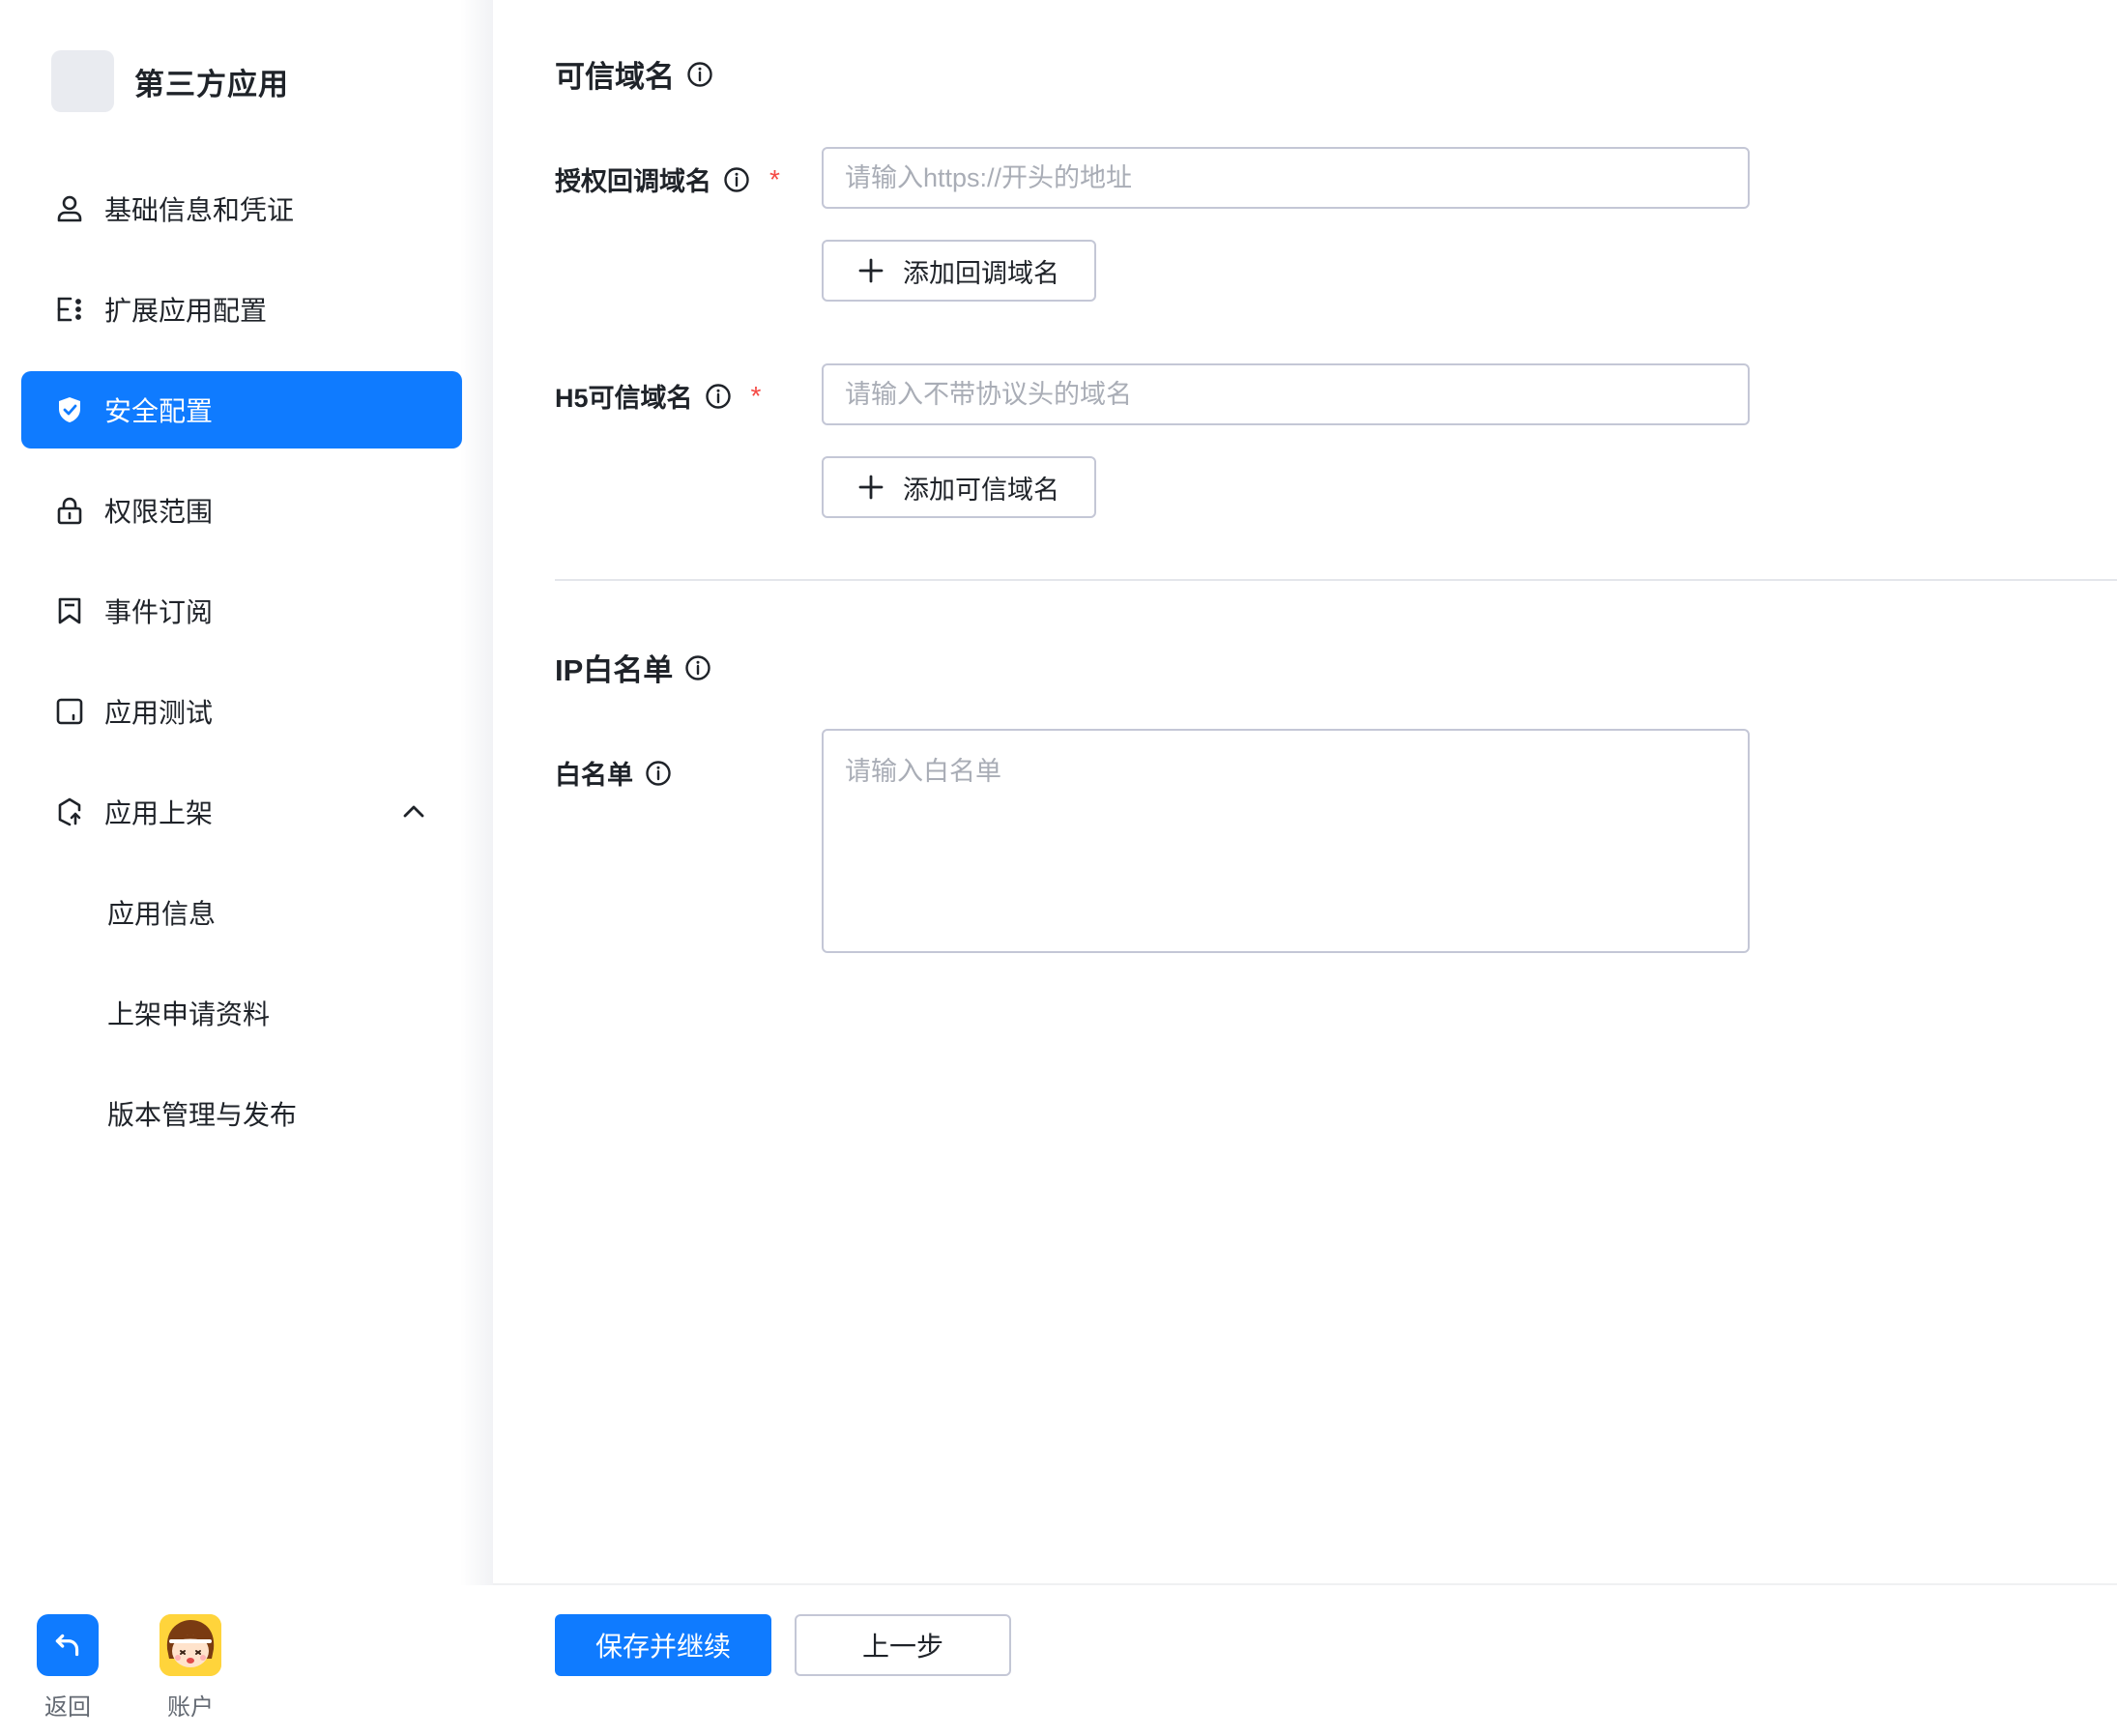 The width and height of the screenshot is (2117, 1736). What do you see at coordinates (159, 411) in the screenshot?
I see `sidebar-item-label: 安全配置` at bounding box center [159, 411].